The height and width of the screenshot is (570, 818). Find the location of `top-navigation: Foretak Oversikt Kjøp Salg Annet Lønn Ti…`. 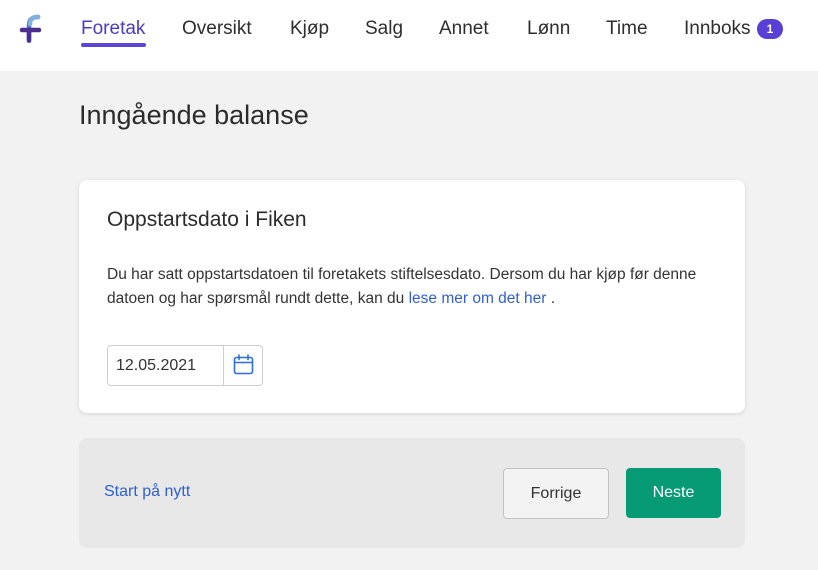

top-navigation: Foretak Oversikt Kjøp Salg Annet Lønn Ti… is located at coordinates (409, 35).